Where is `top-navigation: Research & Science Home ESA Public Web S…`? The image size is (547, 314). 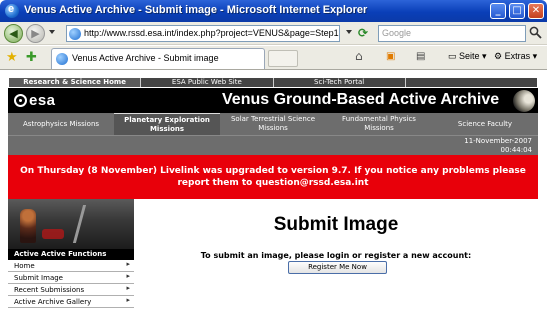 top-navigation: Research & Science Home ESA Public Web S… is located at coordinates (273, 82).